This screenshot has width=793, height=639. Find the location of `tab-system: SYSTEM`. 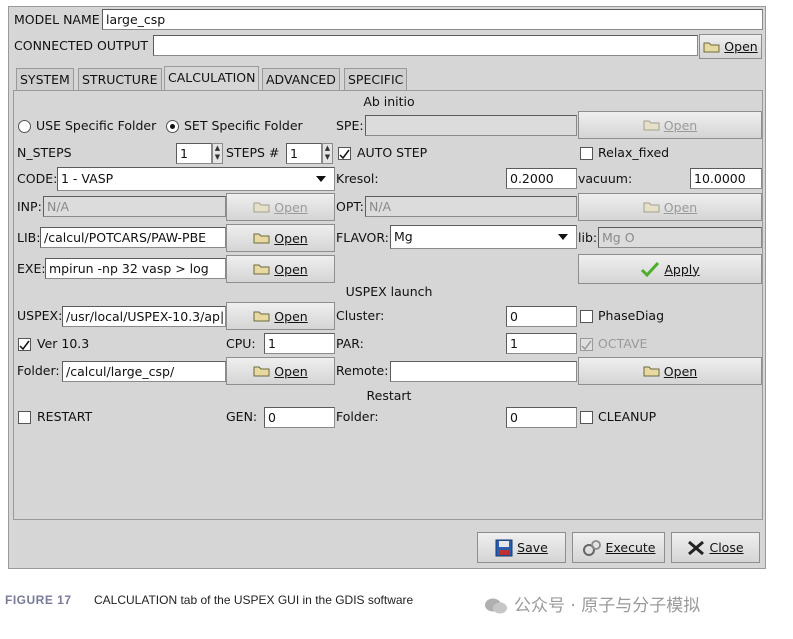

tab-system: SYSTEM is located at coordinates (45, 79).